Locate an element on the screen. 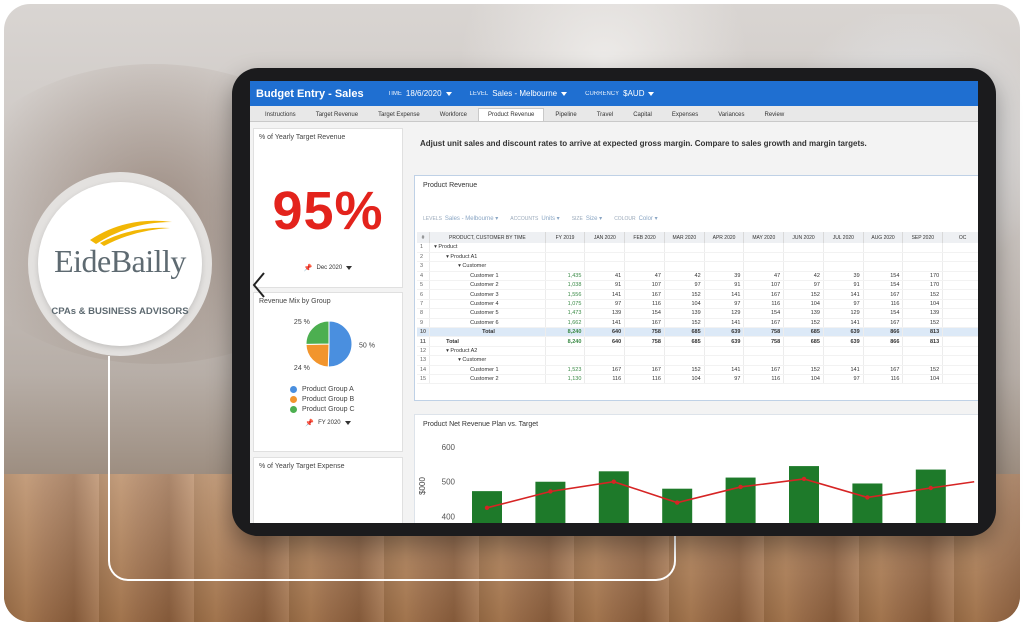 This screenshot has height=626, width=1024. row-label: ▾ Product A2 is located at coordinates (487, 351).